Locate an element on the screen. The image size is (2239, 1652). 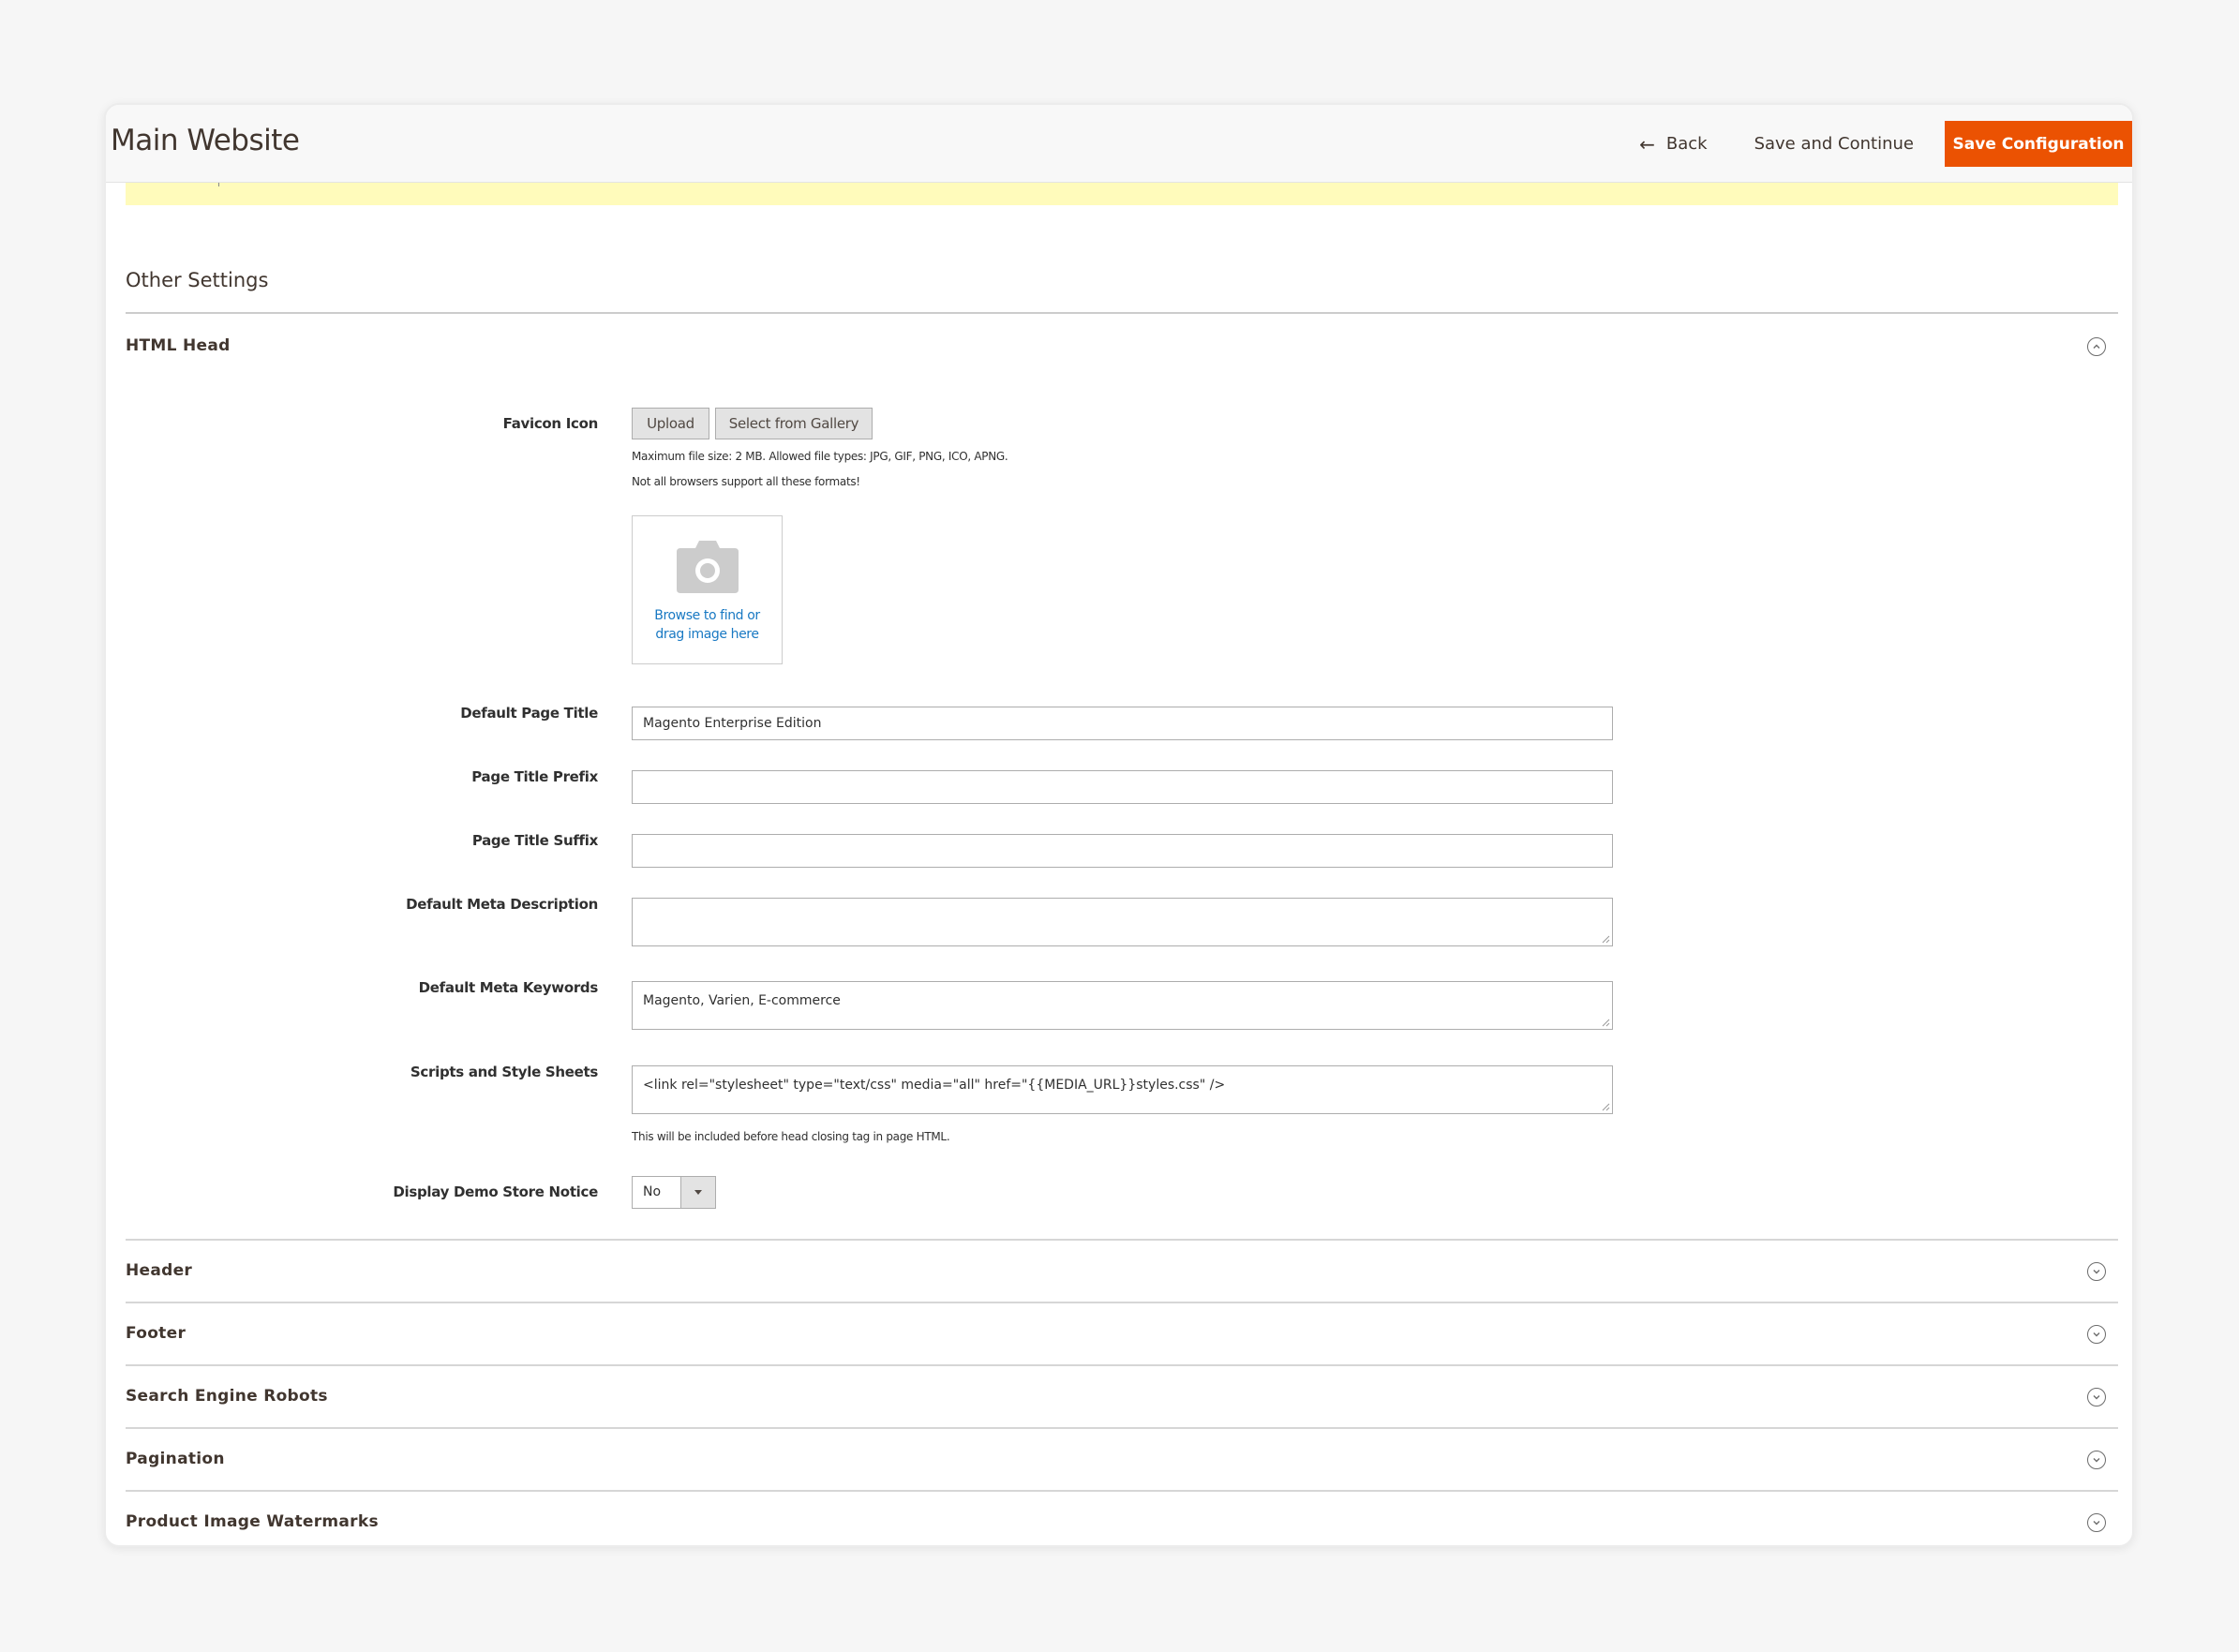
save-configuration-button: Save Configuration is located at coordinates (2038, 144).